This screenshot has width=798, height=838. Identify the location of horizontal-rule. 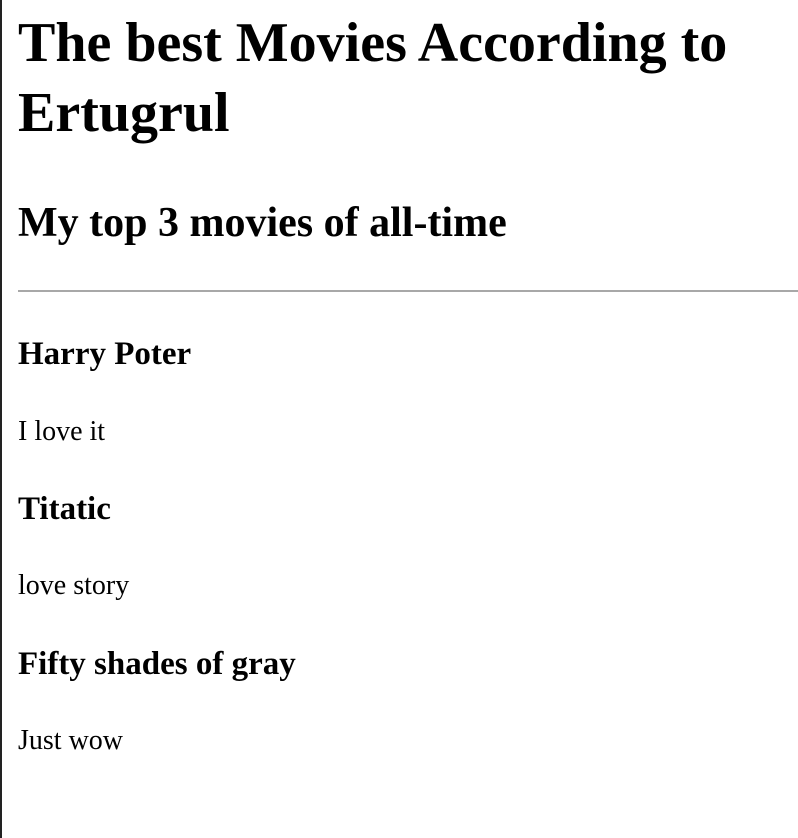
(408, 291).